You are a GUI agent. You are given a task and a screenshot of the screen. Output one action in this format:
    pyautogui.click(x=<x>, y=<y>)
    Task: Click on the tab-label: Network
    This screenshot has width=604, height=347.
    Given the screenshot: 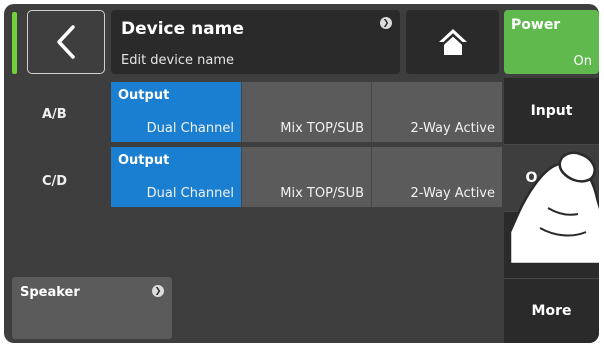 What is the action you would take?
    pyautogui.click(x=551, y=245)
    